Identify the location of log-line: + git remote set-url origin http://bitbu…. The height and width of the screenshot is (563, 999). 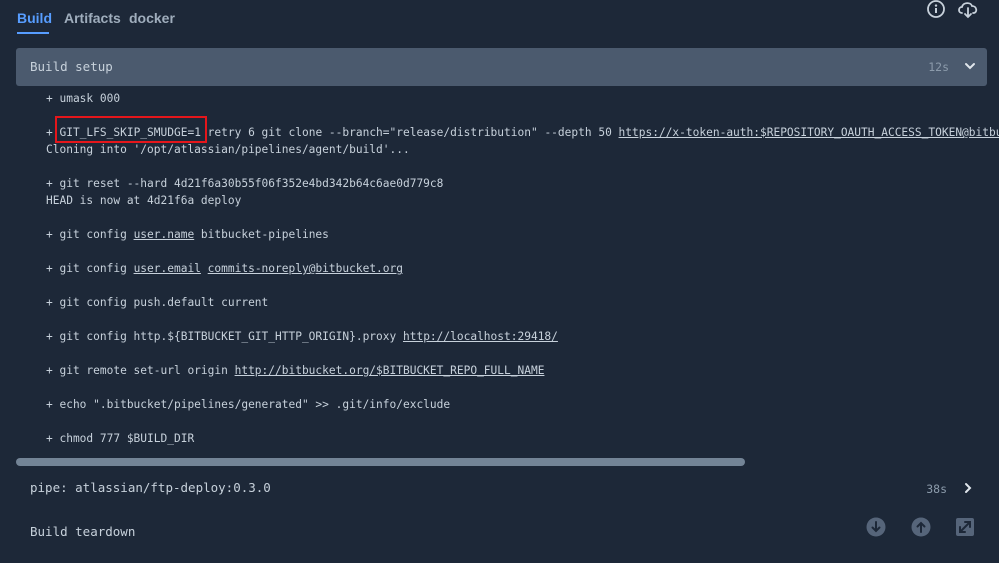
(295, 371).